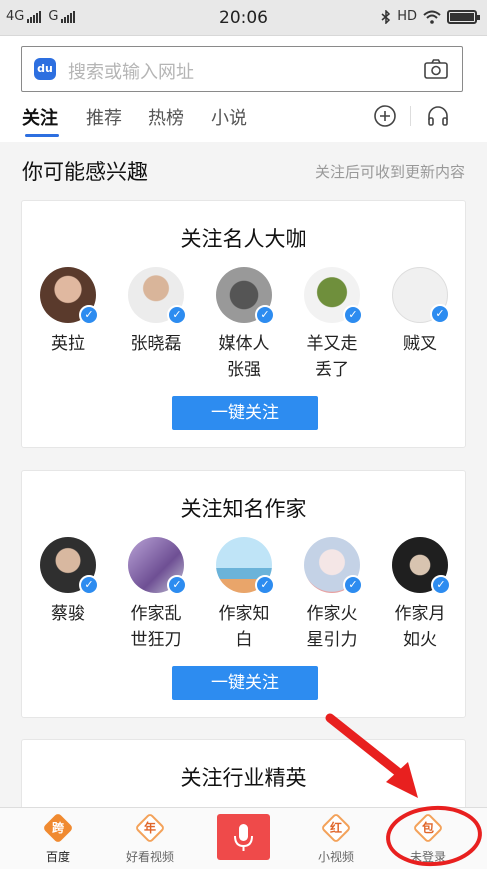 This screenshot has width=487, height=869. I want to click on person-item: ✓ 张晓磊, so click(156, 312).